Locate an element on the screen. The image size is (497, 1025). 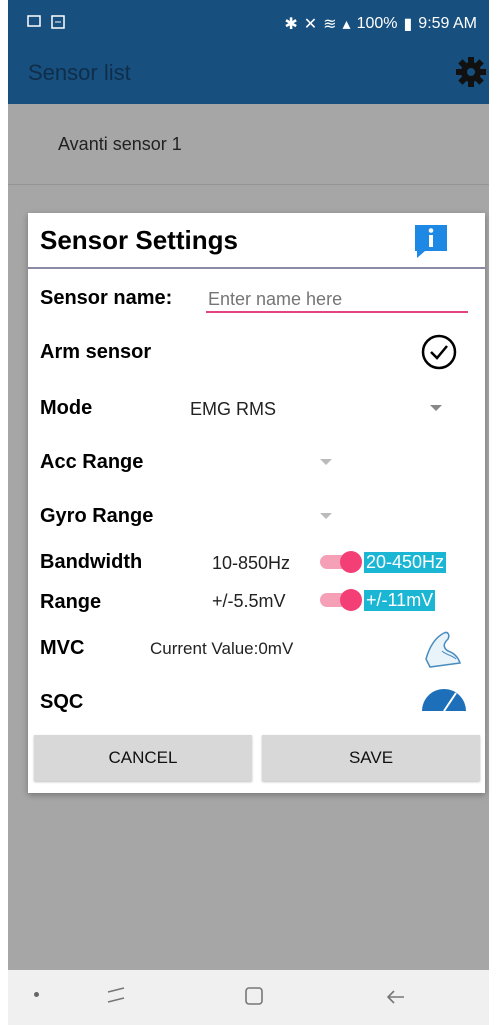
notification-icon is located at coordinates (58, 24).